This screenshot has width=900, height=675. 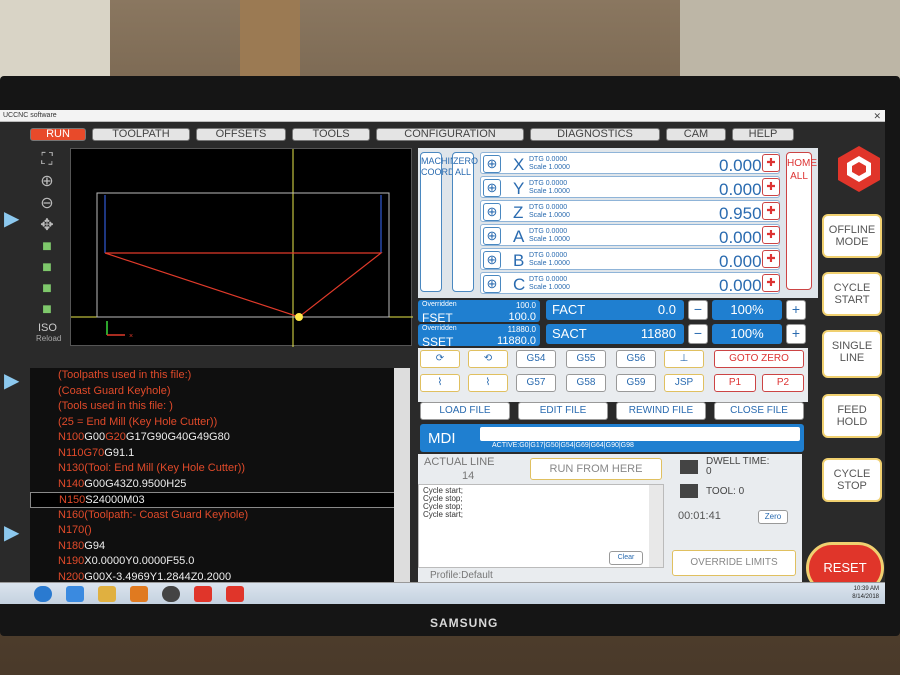 I want to click on goto-p2-button: P2, so click(x=783, y=383).